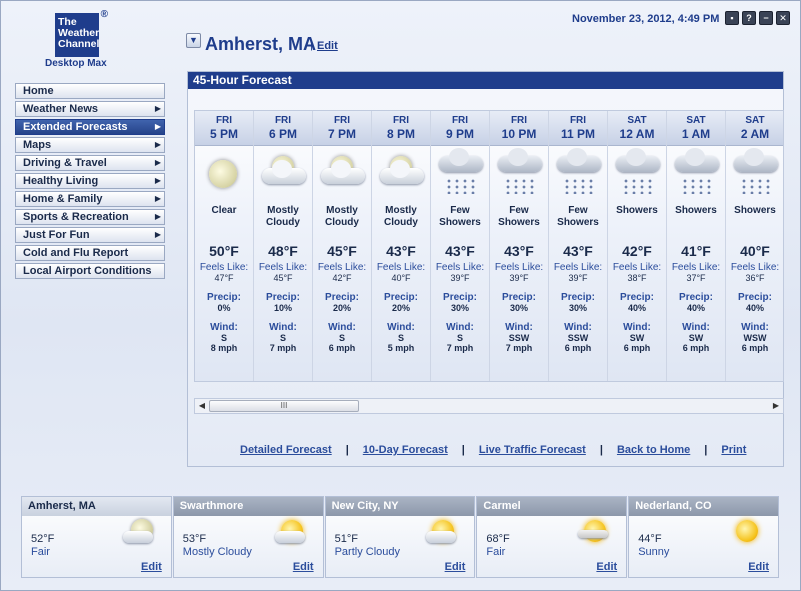 Image resolution: width=801 pixels, height=591 pixels. What do you see at coordinates (749, 18) in the screenshot?
I see `help-icon: ?` at bounding box center [749, 18].